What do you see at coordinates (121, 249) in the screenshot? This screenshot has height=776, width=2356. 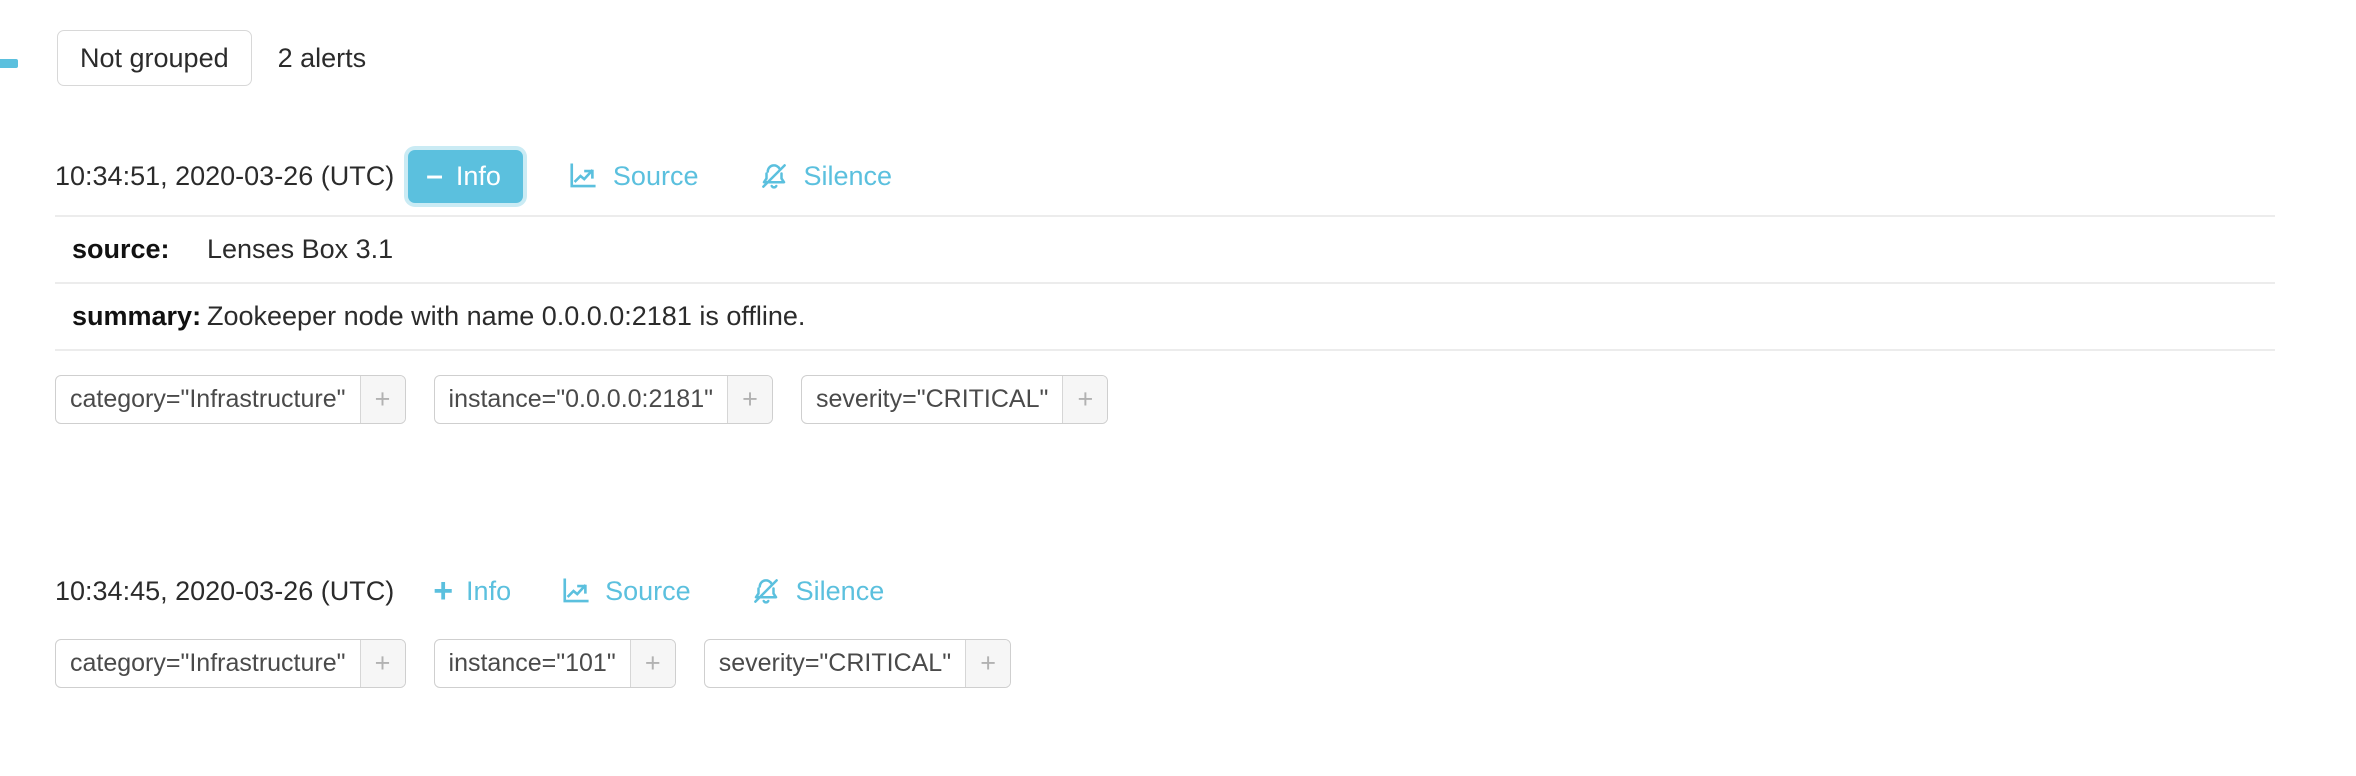 I see `detail-key: source:` at bounding box center [121, 249].